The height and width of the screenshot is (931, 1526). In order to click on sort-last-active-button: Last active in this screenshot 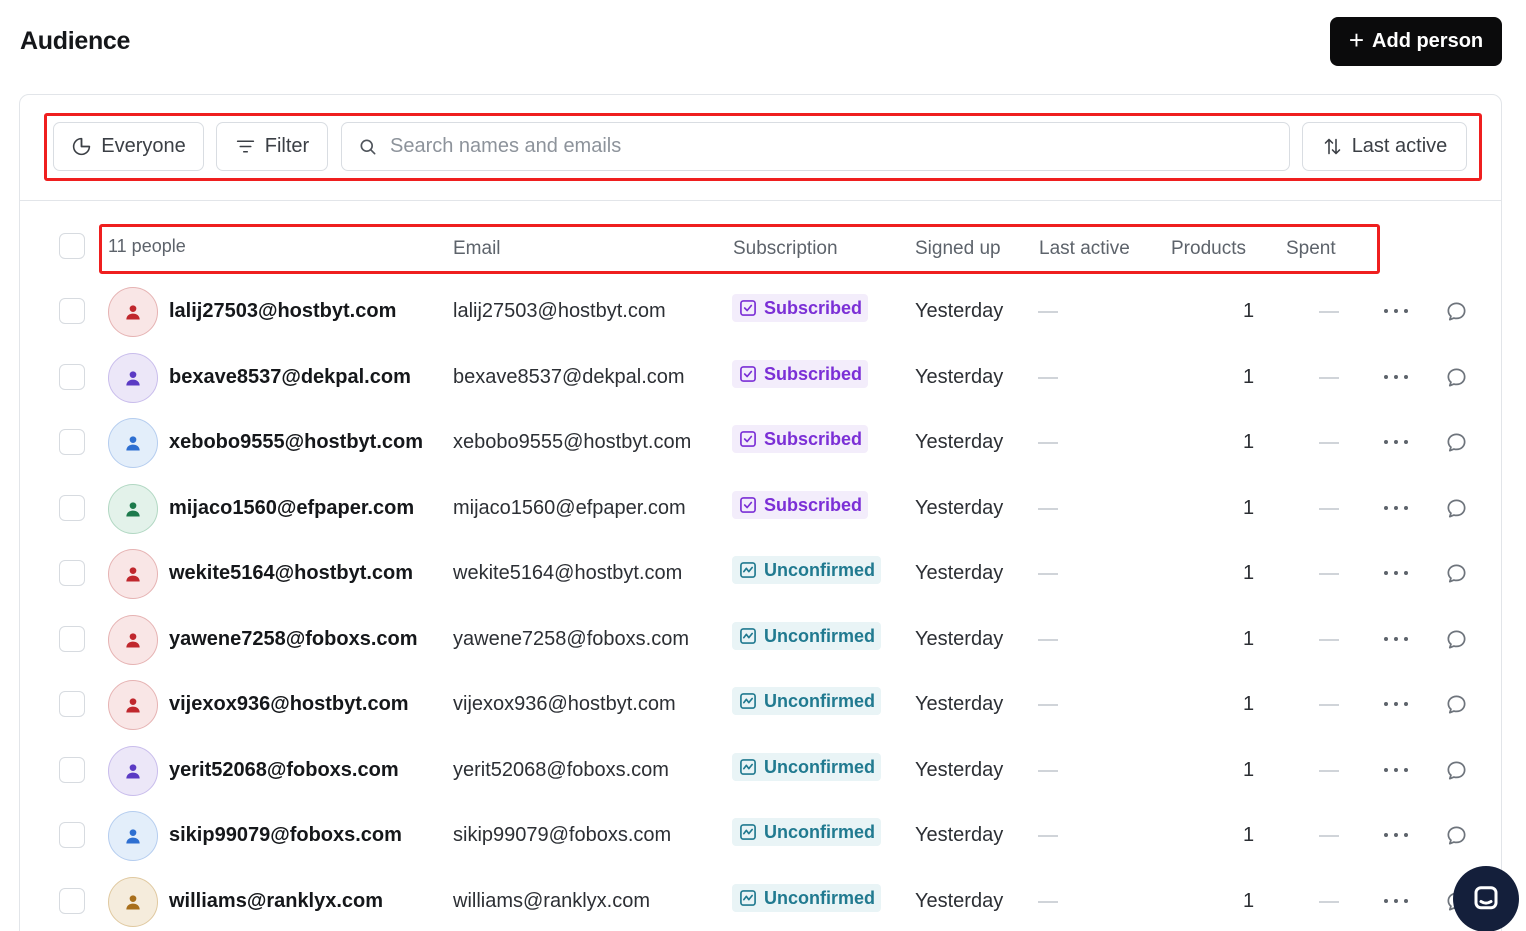, I will do `click(1384, 146)`.